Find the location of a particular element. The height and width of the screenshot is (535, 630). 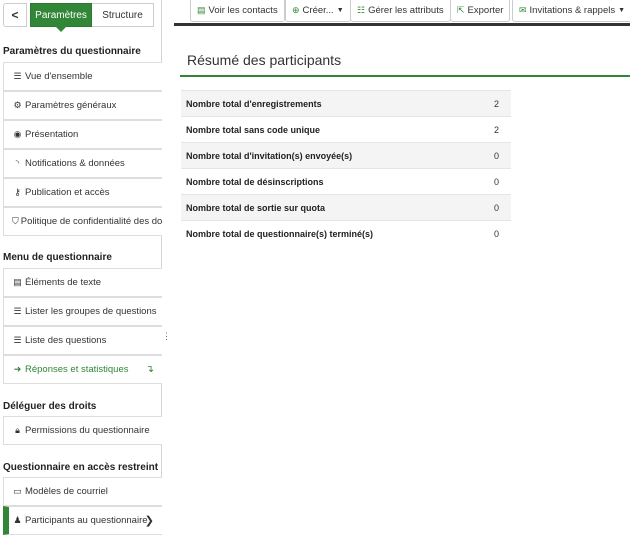

table-row: Nombre total de désinscriptions 0 is located at coordinates (346, 181).